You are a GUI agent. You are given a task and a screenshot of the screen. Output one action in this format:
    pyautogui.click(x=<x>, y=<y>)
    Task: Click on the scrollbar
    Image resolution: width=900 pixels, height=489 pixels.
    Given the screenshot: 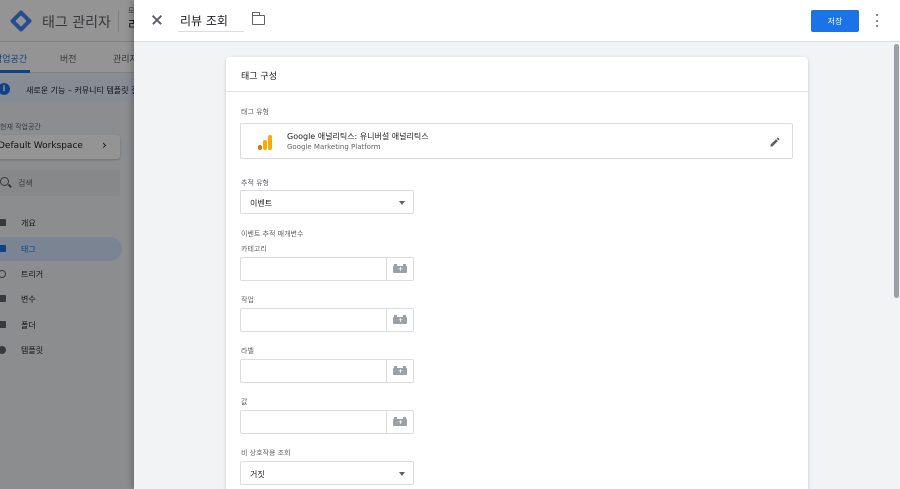 What is the action you would take?
    pyautogui.click(x=896, y=171)
    